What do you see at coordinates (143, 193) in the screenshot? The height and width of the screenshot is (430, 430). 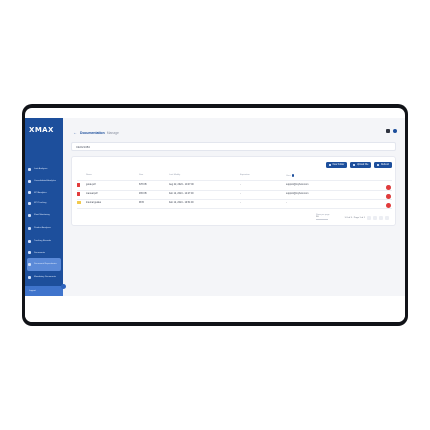 I see `file-size: 465 KB` at bounding box center [143, 193].